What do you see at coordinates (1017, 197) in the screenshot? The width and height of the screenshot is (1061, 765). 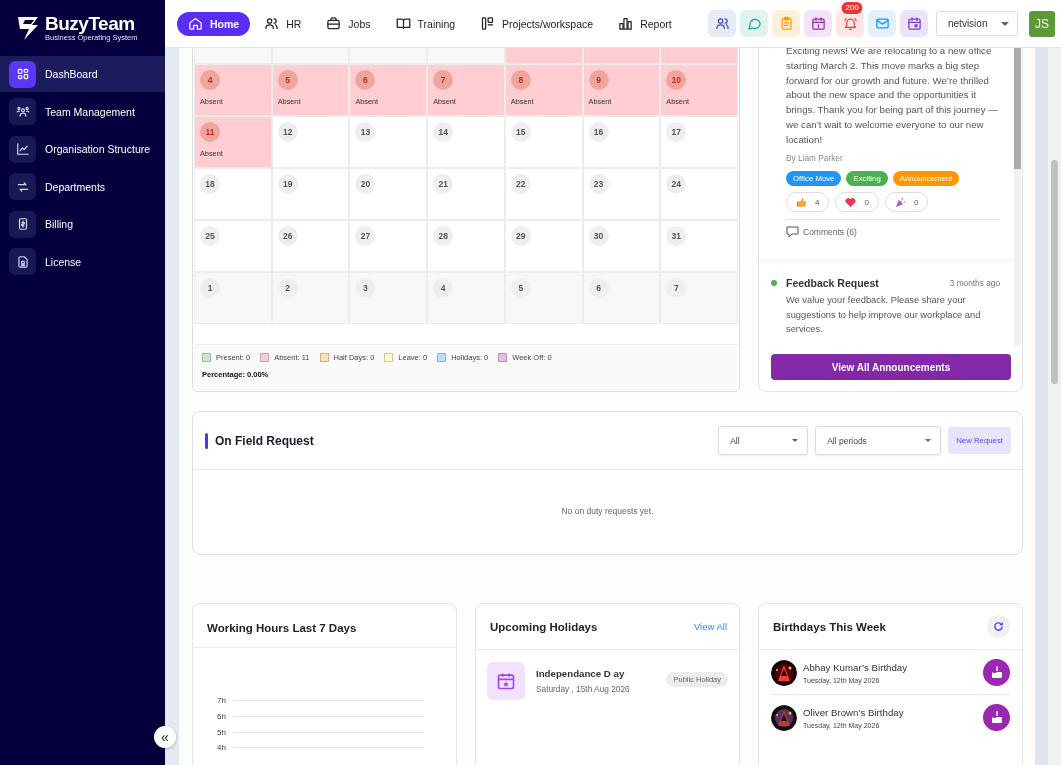 I see `scrollbar` at bounding box center [1017, 197].